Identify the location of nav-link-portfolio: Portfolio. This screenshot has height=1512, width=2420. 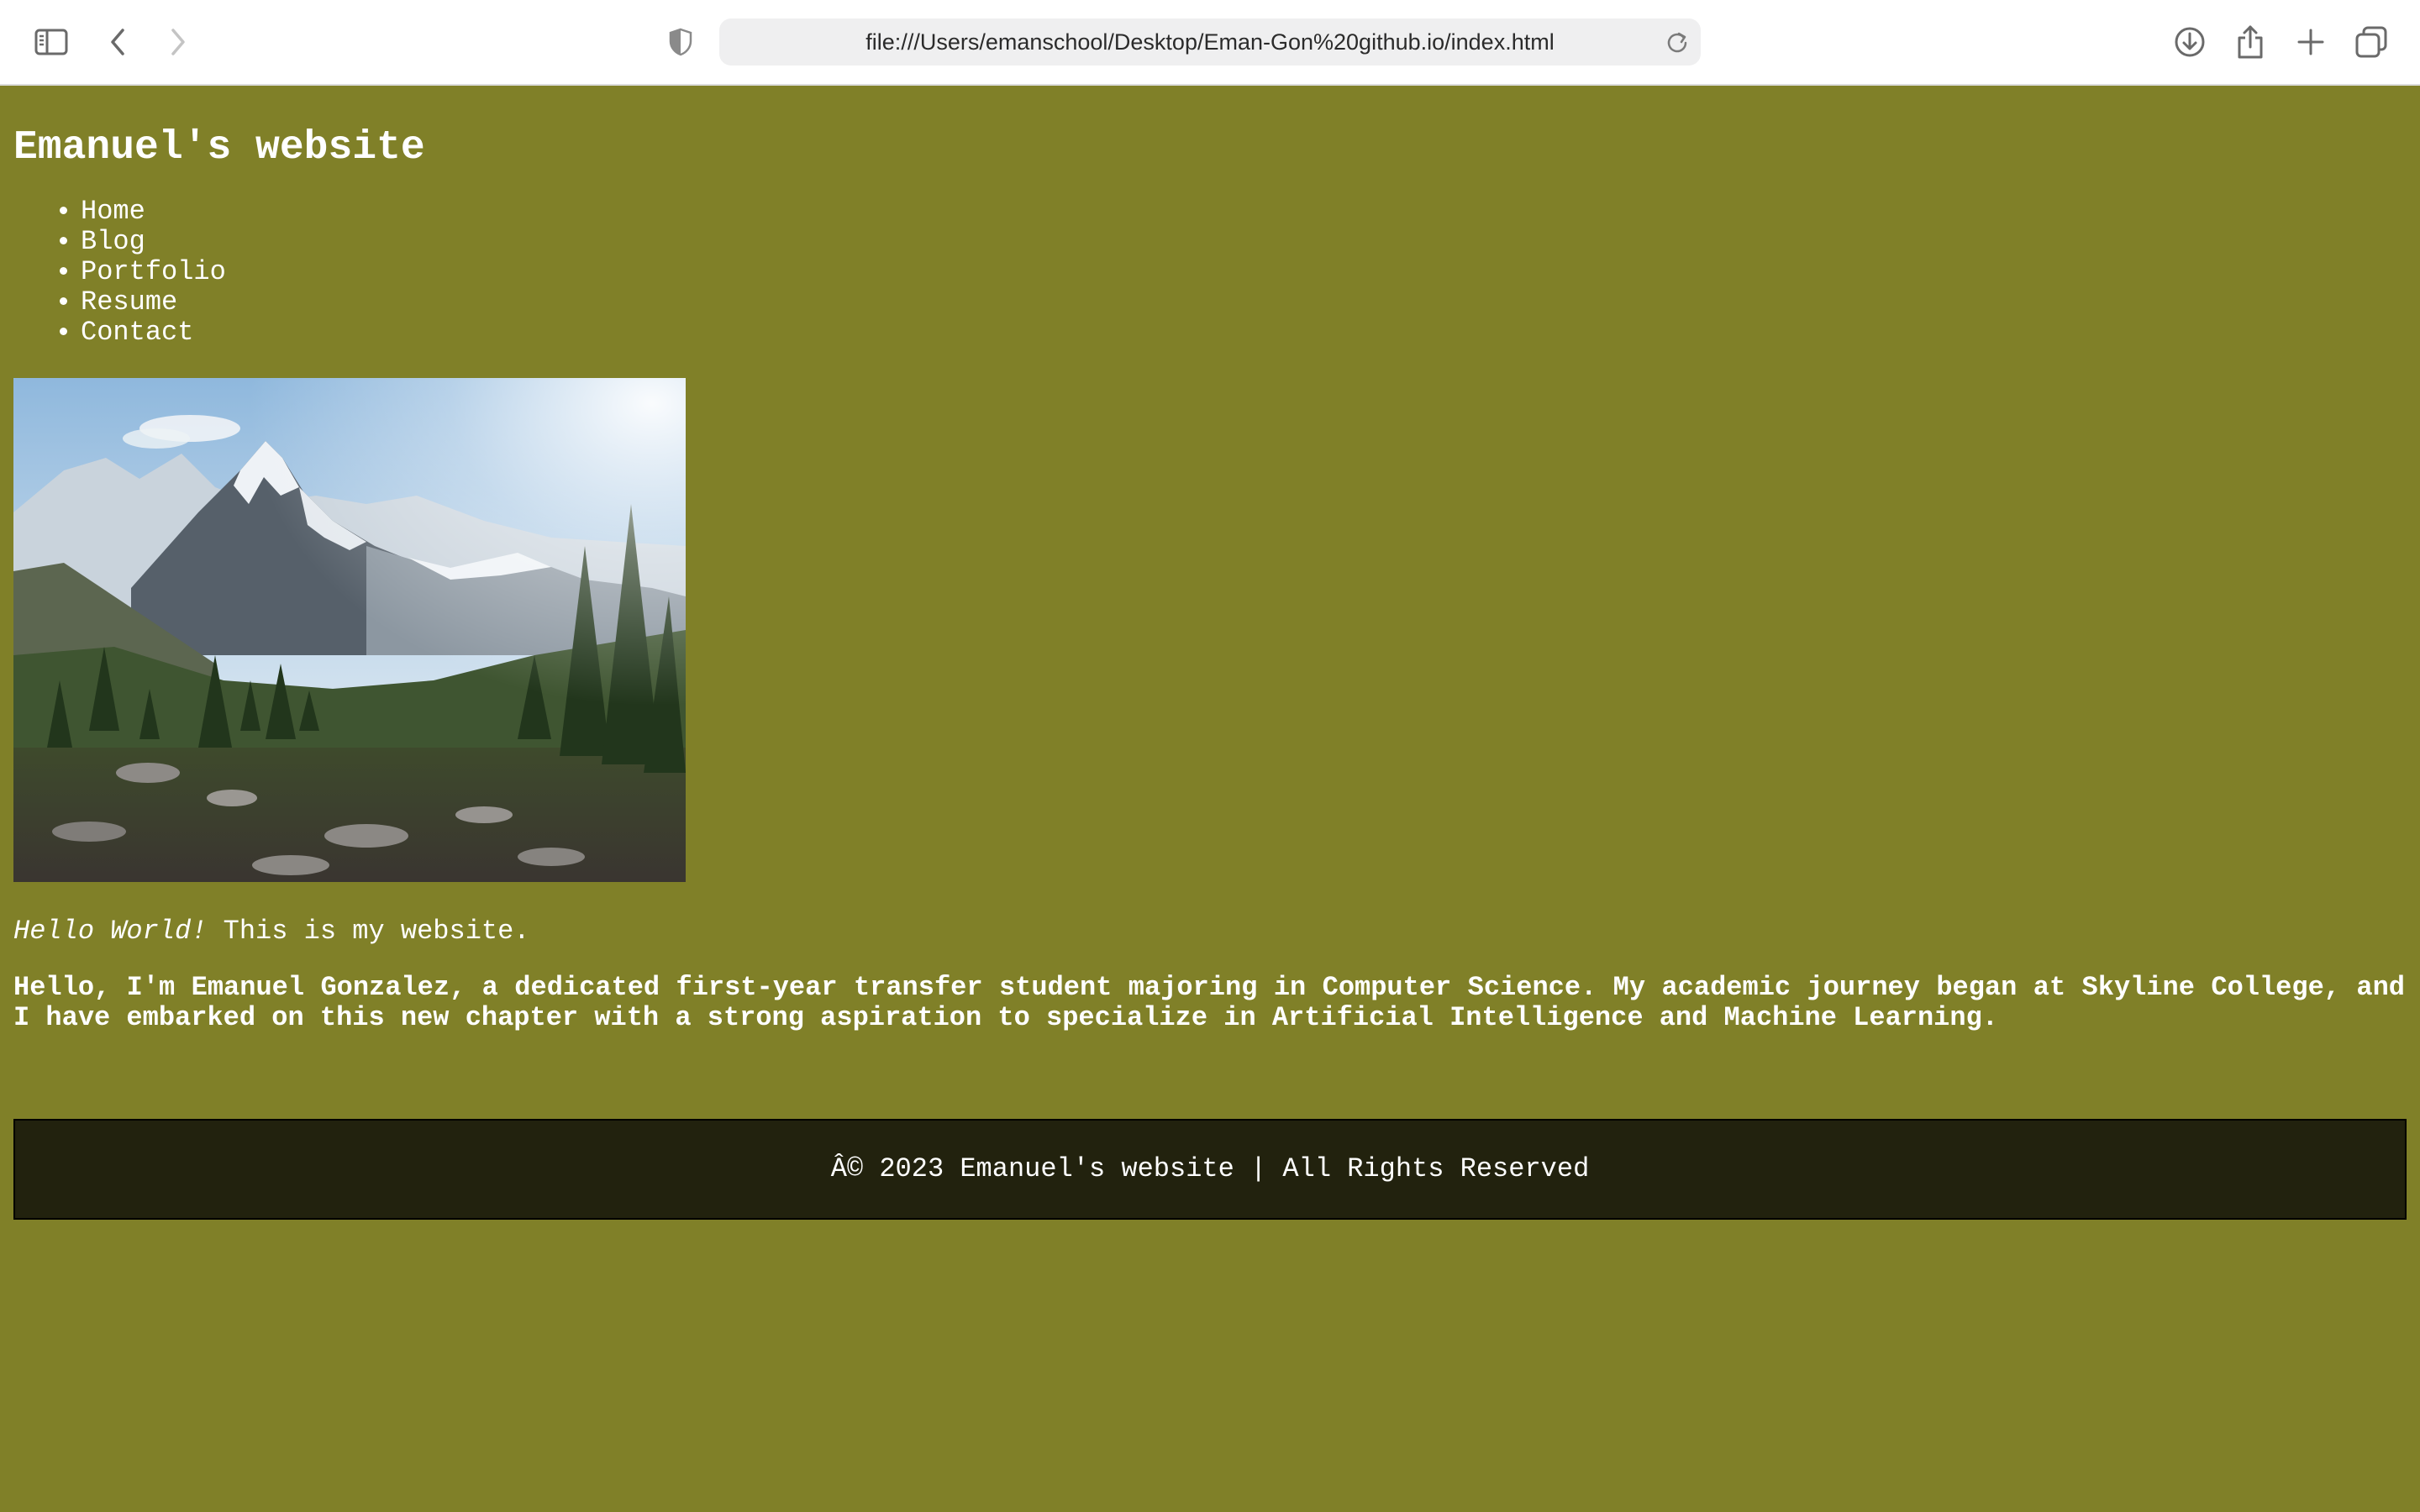
(153, 271).